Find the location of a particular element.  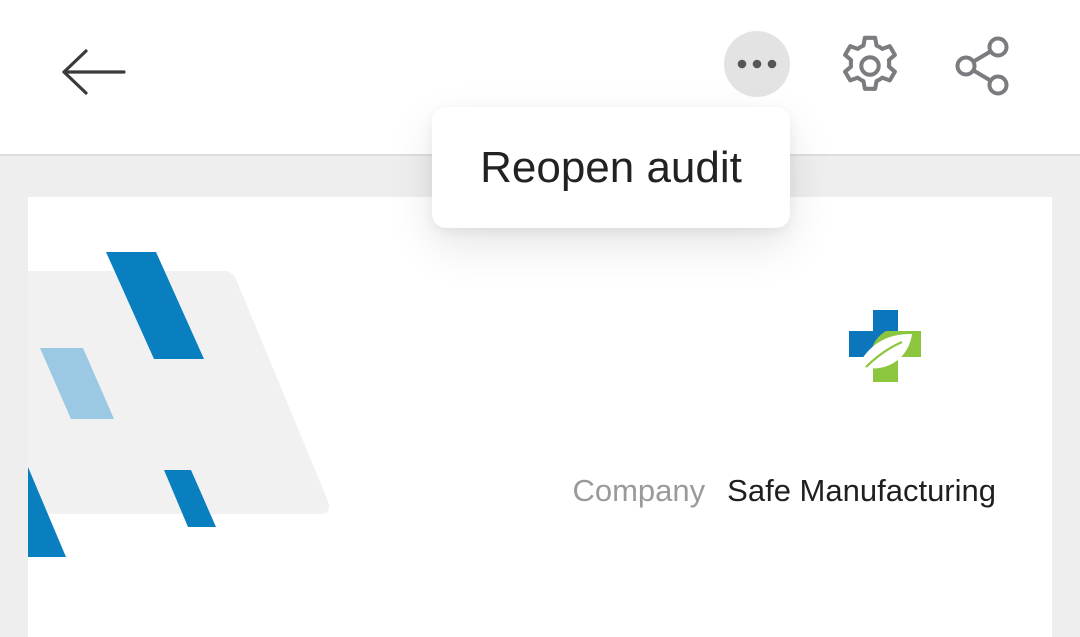

share-button is located at coordinates (982, 66).